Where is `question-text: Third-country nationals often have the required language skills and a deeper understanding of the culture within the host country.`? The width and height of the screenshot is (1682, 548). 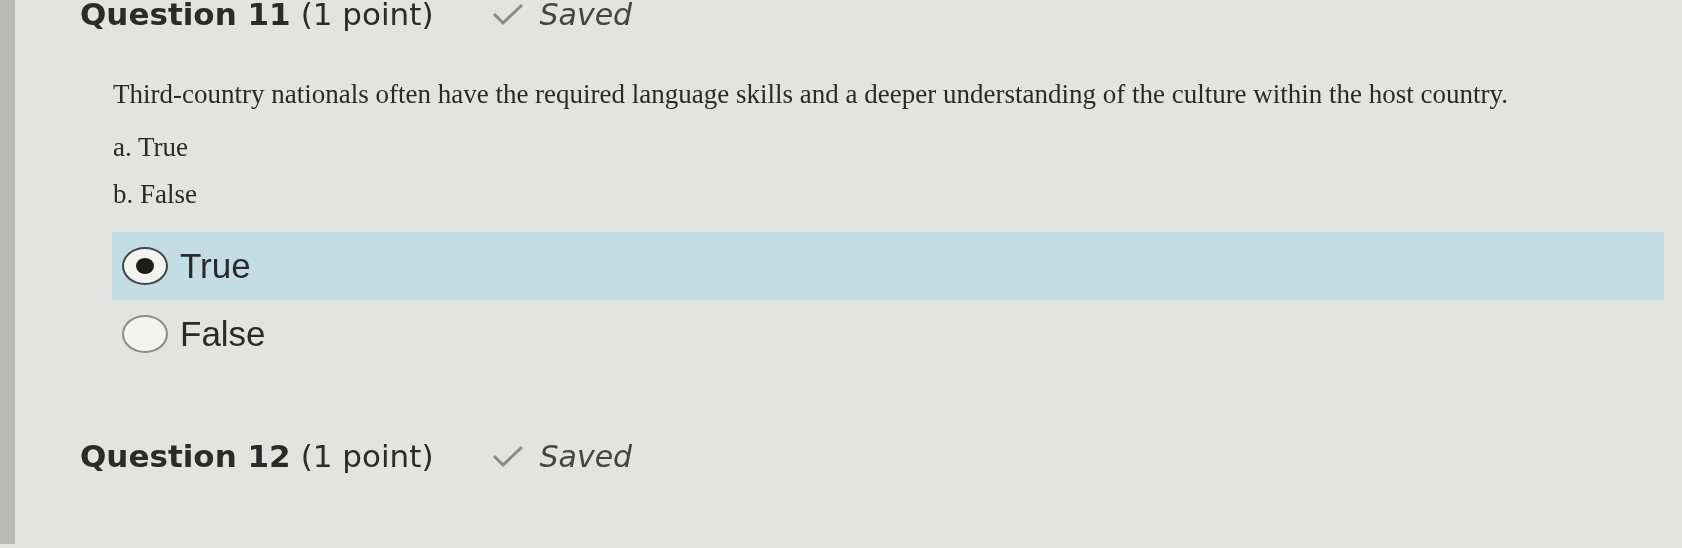
question-text: Third-country nationals often have the required language skills and a deeper understanding of the culture within the host country. is located at coordinates (811, 94).